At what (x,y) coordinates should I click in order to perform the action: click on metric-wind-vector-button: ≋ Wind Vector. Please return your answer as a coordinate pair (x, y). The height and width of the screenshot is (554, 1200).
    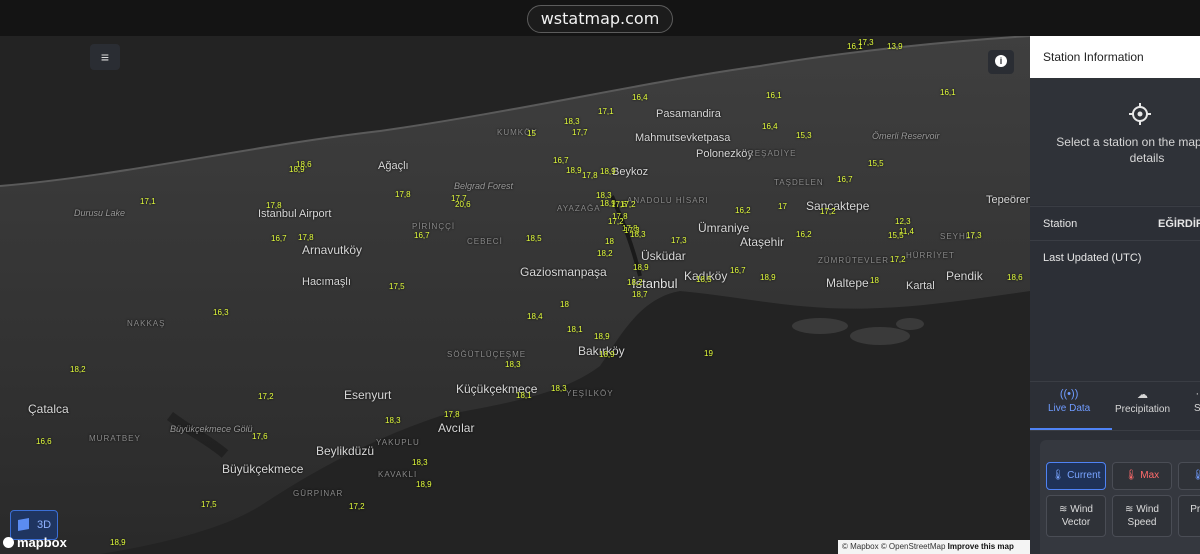
    Looking at the image, I should click on (1076, 516).